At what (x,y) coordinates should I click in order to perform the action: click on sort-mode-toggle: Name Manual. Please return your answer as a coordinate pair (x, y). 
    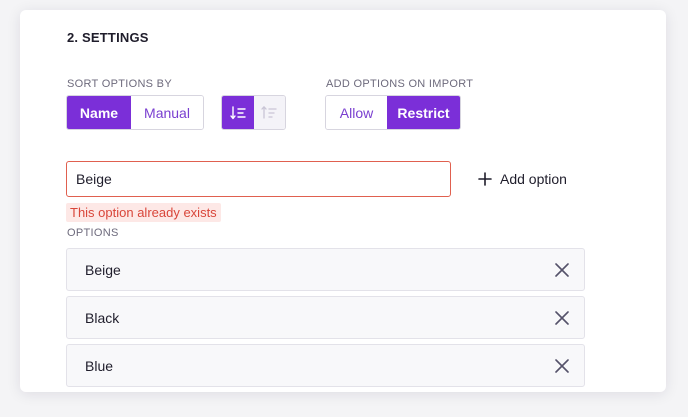
    Looking at the image, I should click on (135, 112).